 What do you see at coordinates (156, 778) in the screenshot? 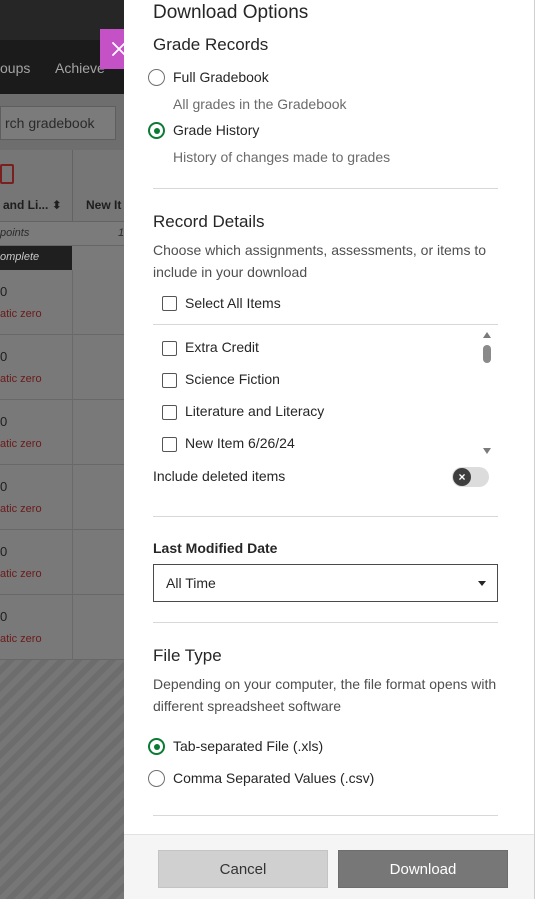
I see `csv-radio` at bounding box center [156, 778].